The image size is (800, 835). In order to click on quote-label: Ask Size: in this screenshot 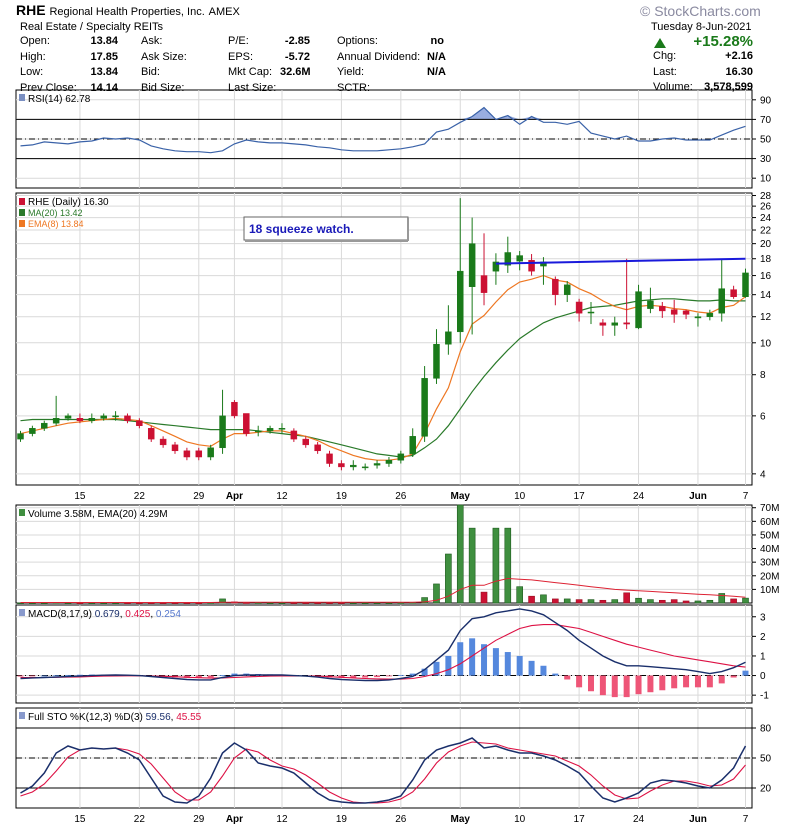, I will do `click(164, 56)`.